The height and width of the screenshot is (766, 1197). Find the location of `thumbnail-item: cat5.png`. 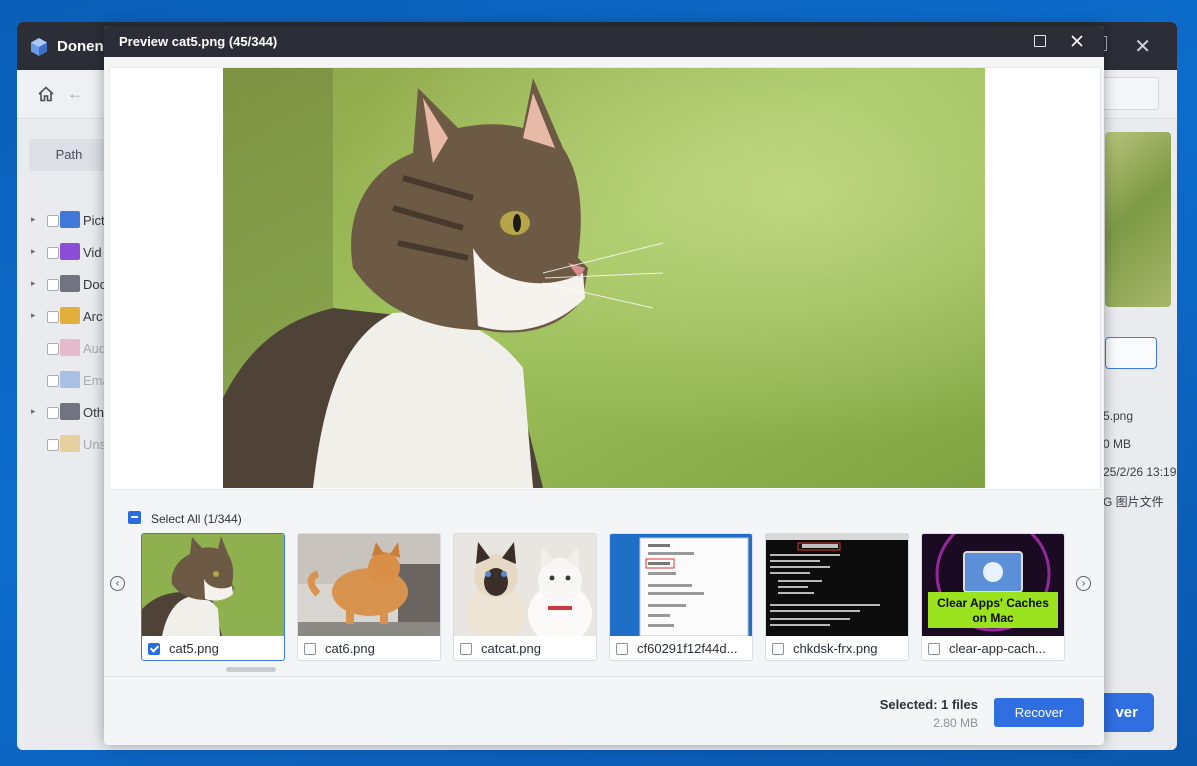

thumbnail-item: cat5.png is located at coordinates (213, 597).